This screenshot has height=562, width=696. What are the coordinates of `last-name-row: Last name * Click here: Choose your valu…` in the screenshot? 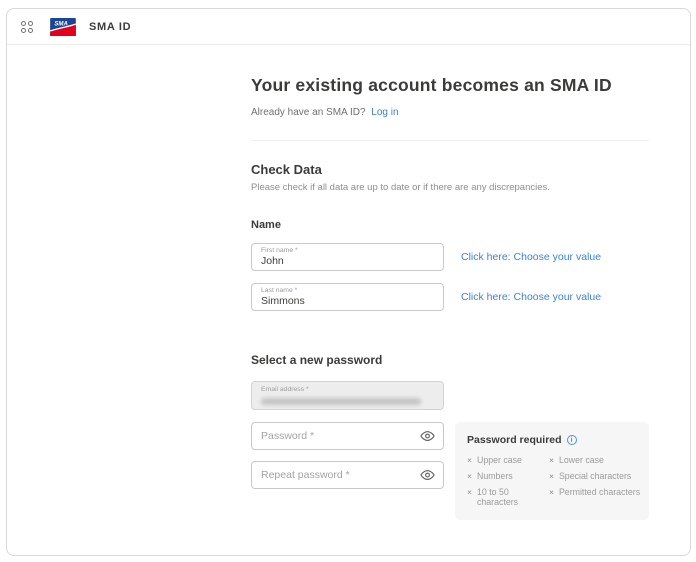 It's located at (450, 297).